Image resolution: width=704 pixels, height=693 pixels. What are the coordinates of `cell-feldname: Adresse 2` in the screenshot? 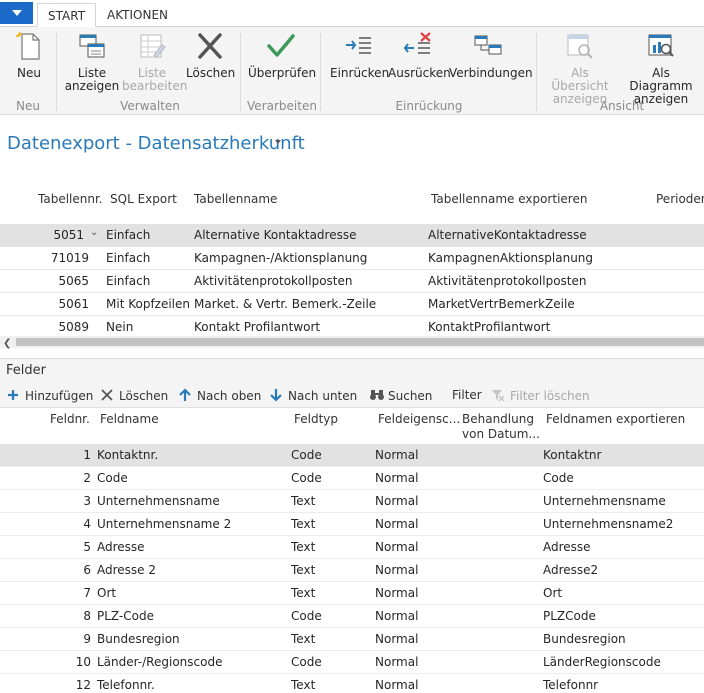 It's located at (127, 570).